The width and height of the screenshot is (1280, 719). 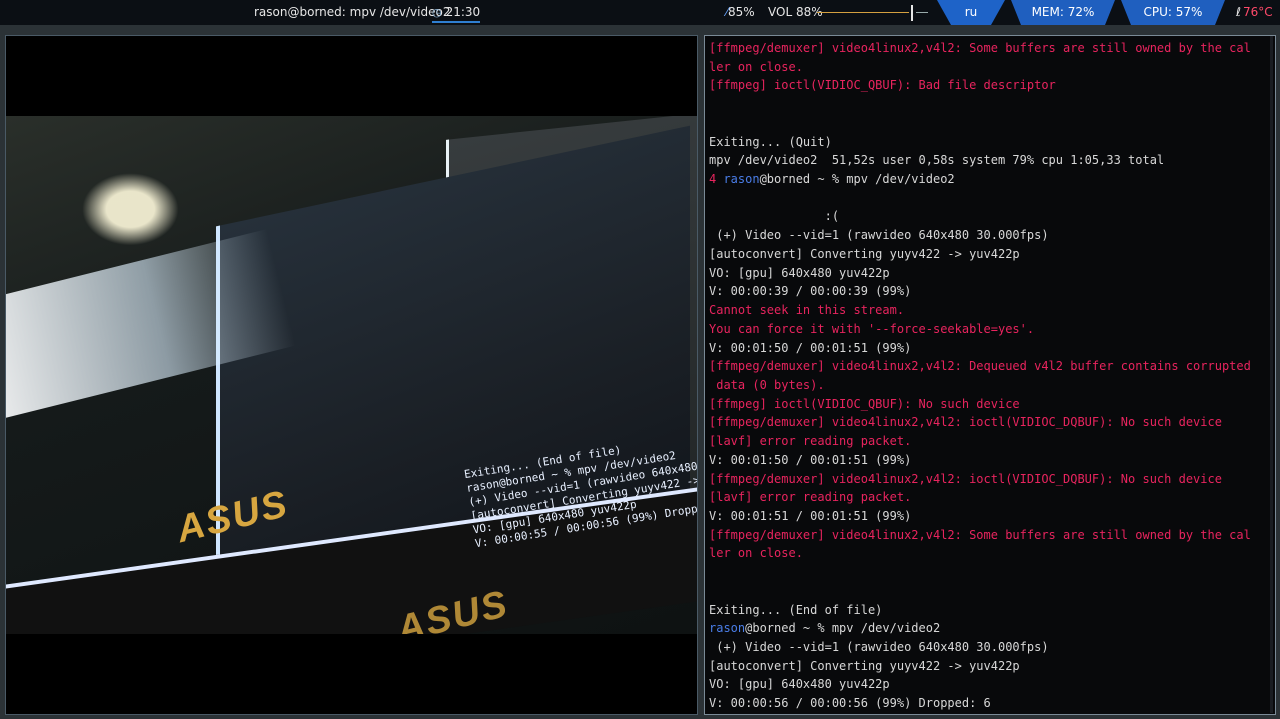 I want to click on clock-icon: ◷, so click(x=437, y=12).